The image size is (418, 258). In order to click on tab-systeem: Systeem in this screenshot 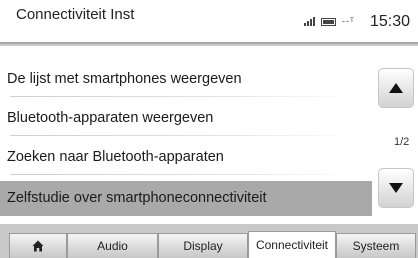, I will do `click(376, 245)`.